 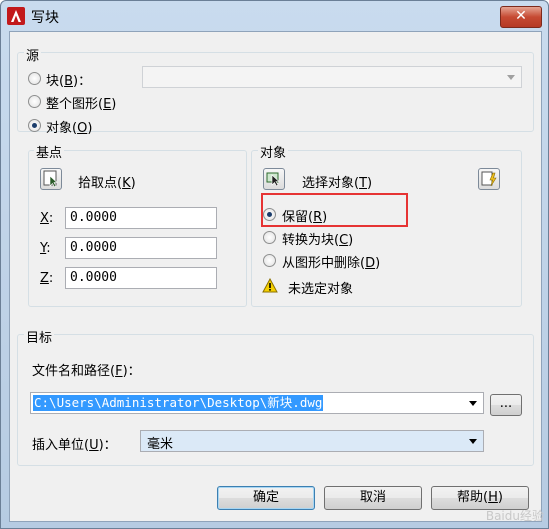 What do you see at coordinates (74, 445) in the screenshot?
I see `units-label: 插入单位(U)：` at bounding box center [74, 445].